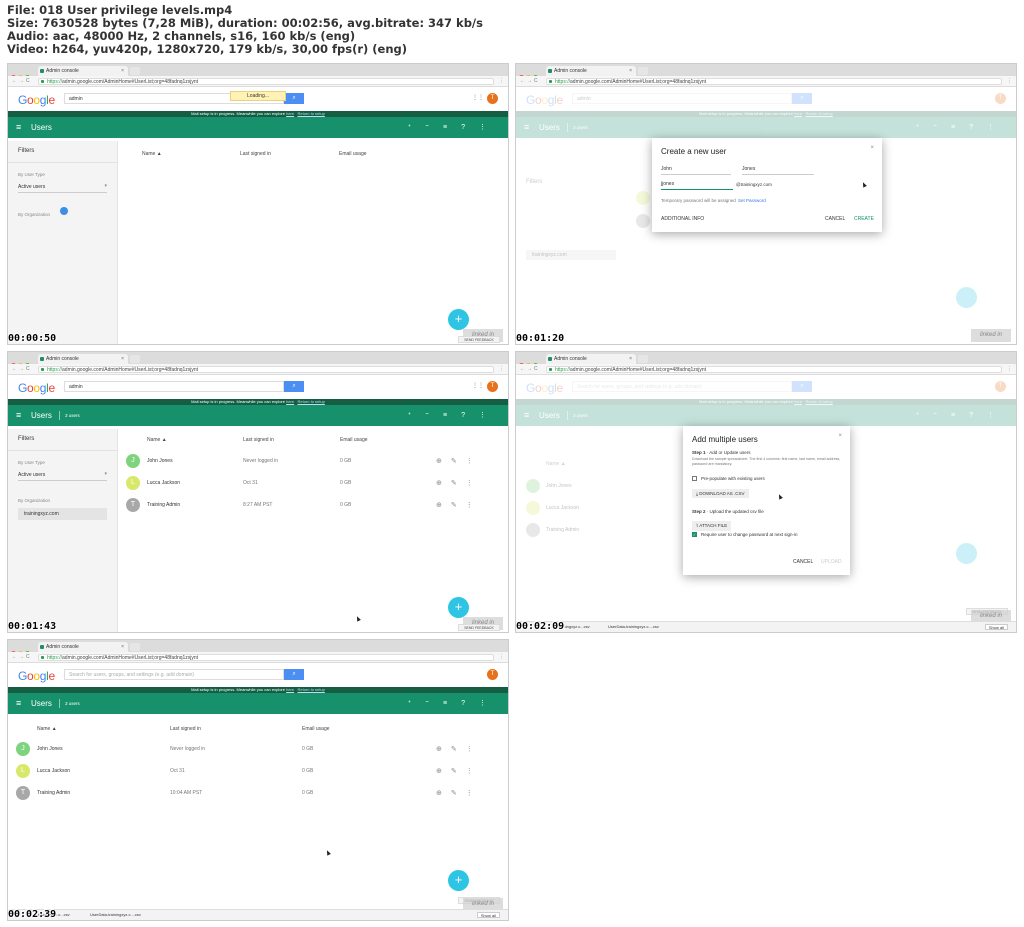  Describe the element at coordinates (752, 200) in the screenshot. I see `set-password-link: Set Password` at that location.